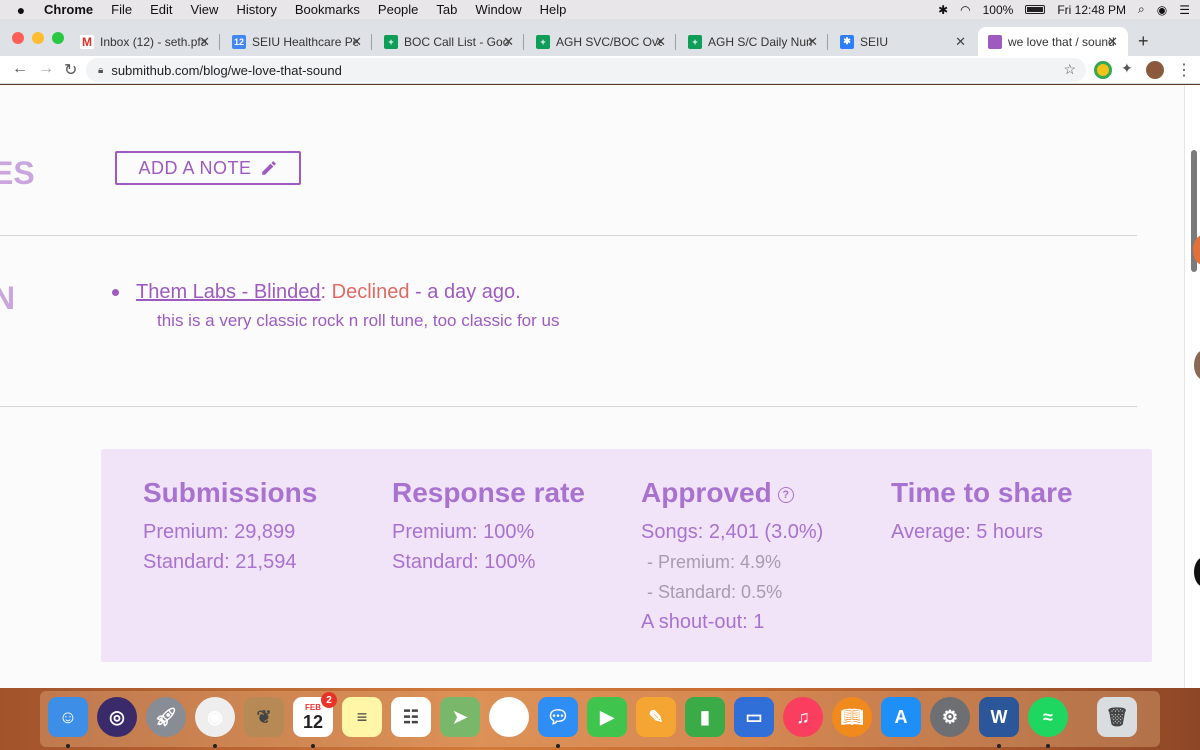  What do you see at coordinates (264, 717) in the screenshot?
I see `contacts-icon: ❦` at bounding box center [264, 717].